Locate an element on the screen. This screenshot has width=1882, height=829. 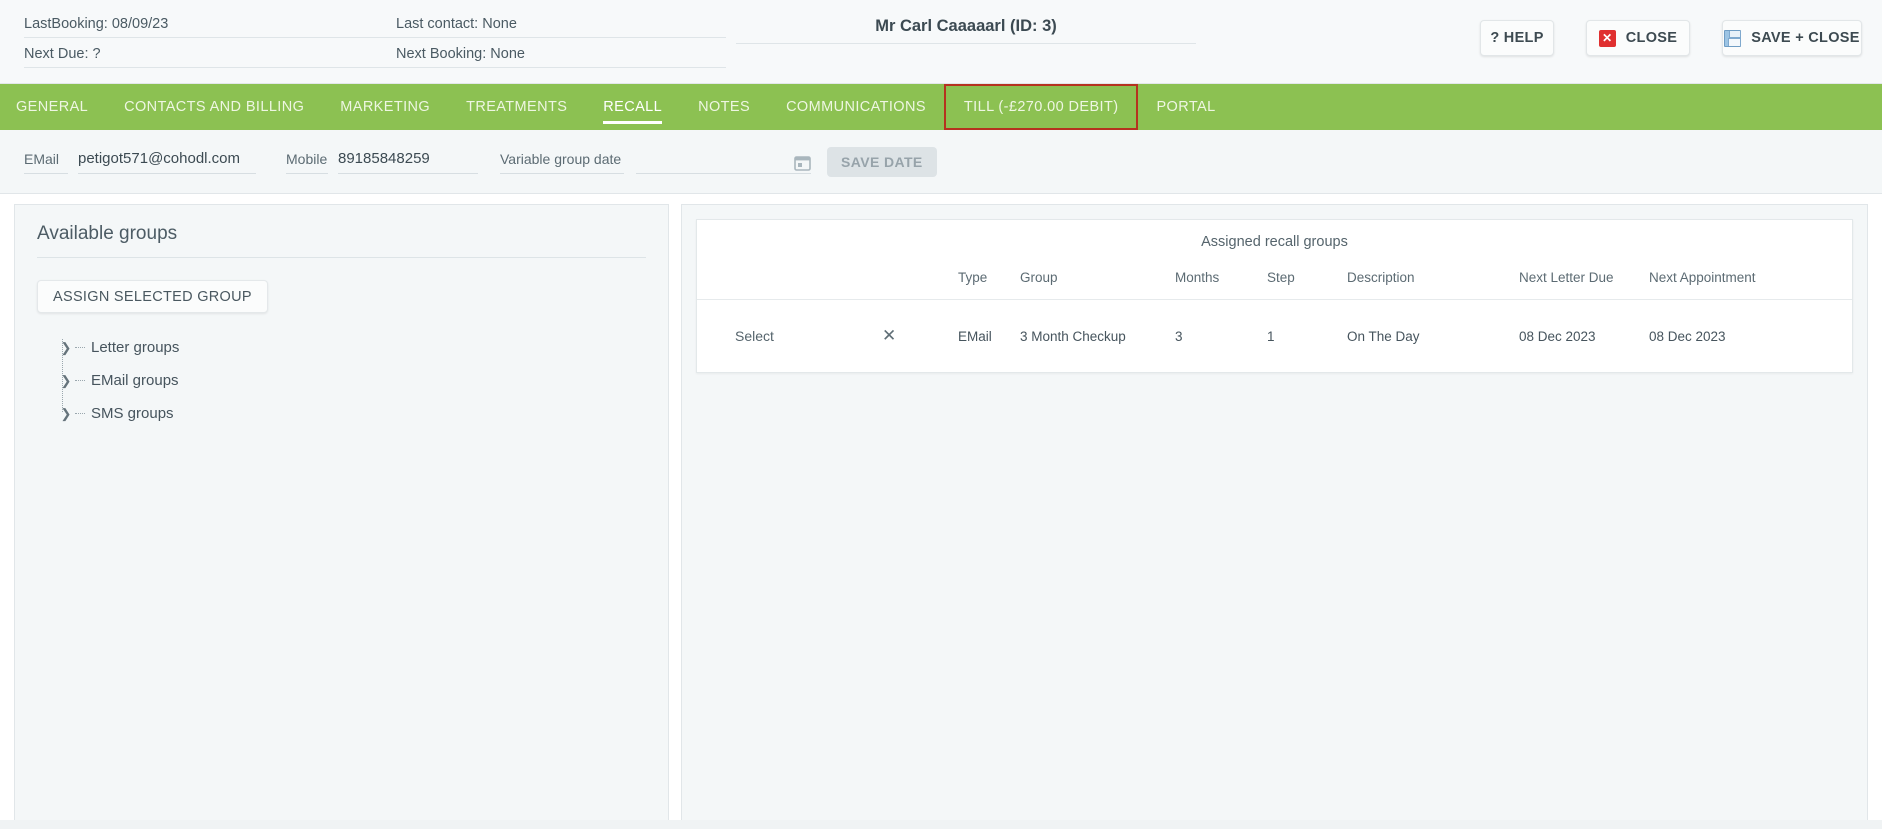
cell-step: 1 is located at coordinates (1271, 336).